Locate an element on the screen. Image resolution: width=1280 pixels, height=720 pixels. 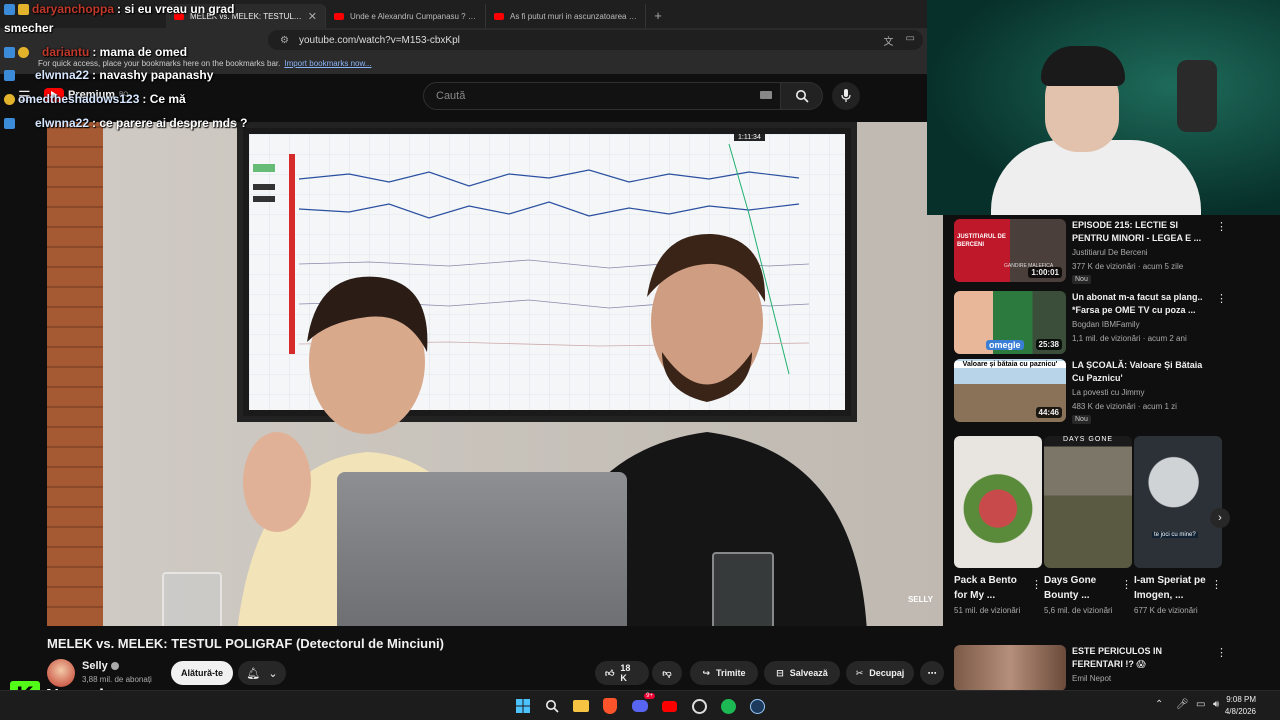
keyboard-icon is located at coordinates (766, 95).